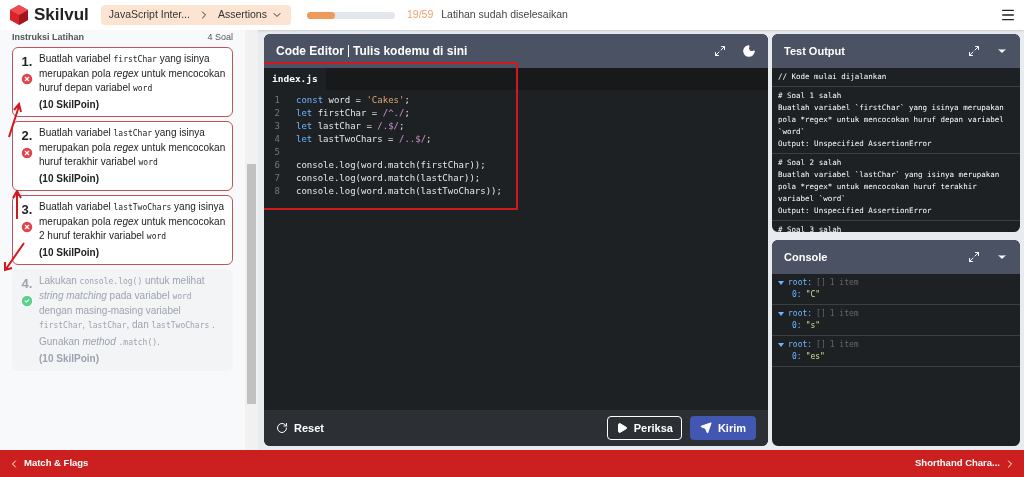 This screenshot has height=477, width=1024. I want to click on task-card: 3. Buatlah variabel lastTwoChars yang isinya merupakan pola regex untuk mencocokan 2 huruf terakhir variabel word (10 SkilPoin), so click(122, 230).